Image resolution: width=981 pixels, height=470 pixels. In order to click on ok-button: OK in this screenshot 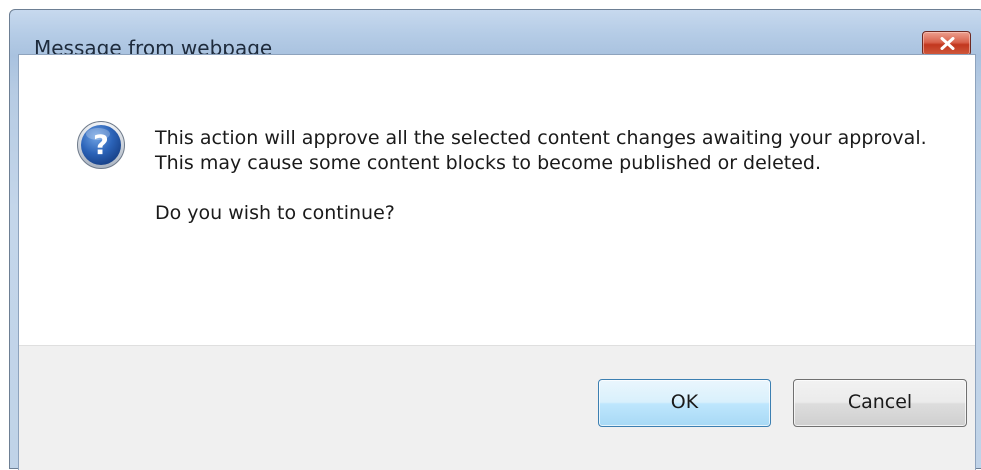, I will do `click(684, 403)`.